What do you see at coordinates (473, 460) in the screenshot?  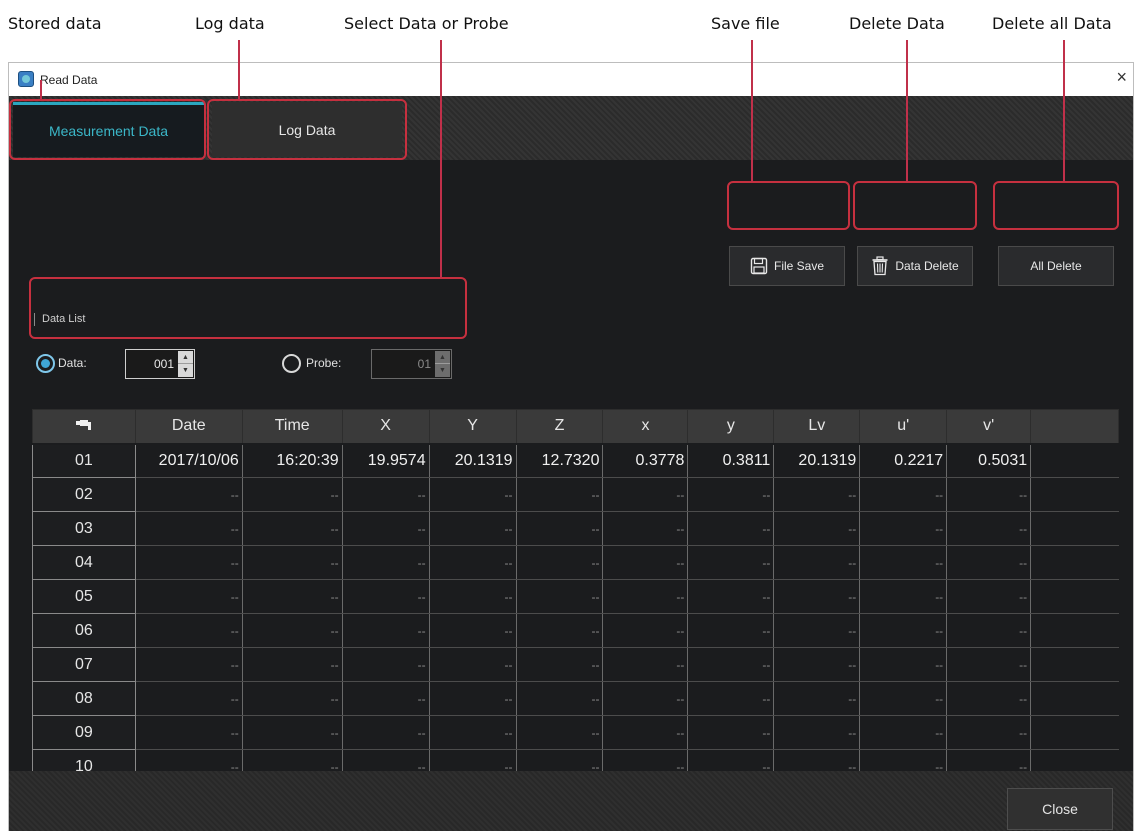 I see `table-cell: 20.1319` at bounding box center [473, 460].